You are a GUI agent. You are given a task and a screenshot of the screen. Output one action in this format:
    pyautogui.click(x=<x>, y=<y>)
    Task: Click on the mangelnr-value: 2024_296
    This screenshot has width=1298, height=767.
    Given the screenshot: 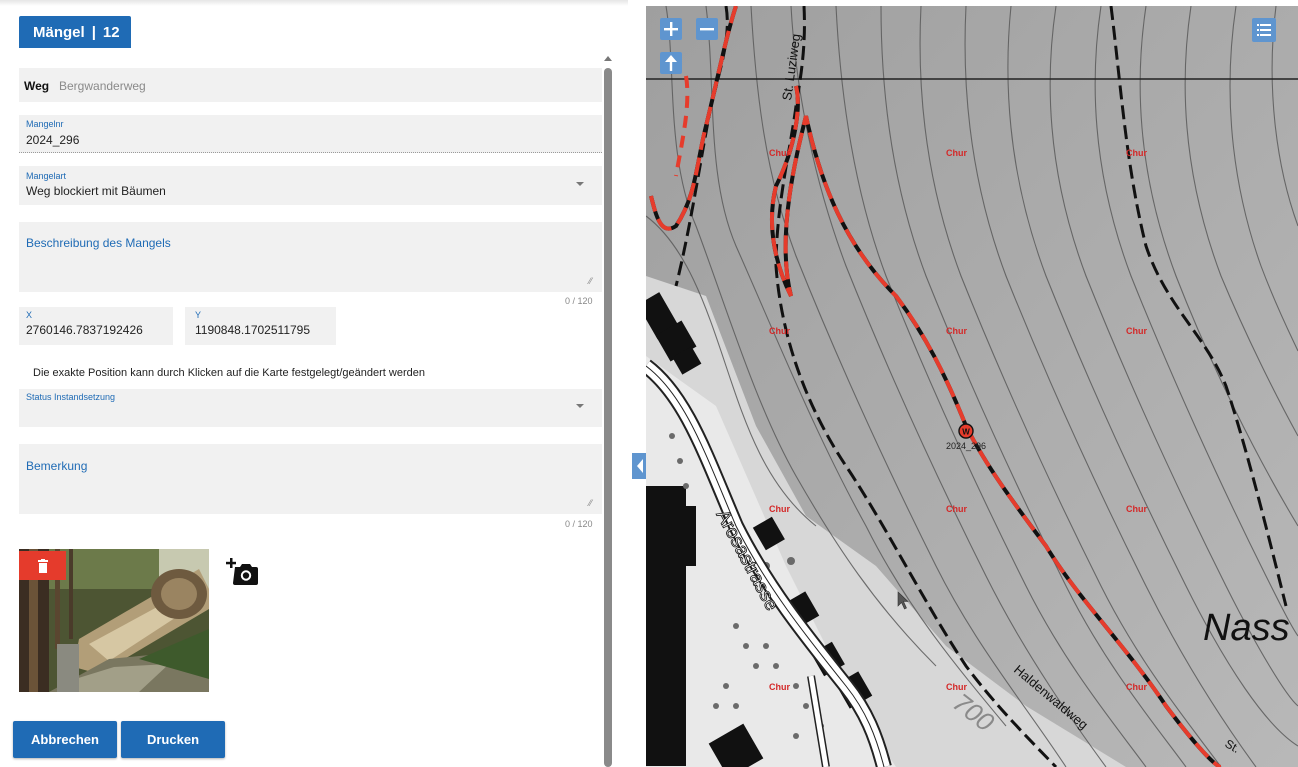 What is the action you would take?
    pyautogui.click(x=52, y=140)
    